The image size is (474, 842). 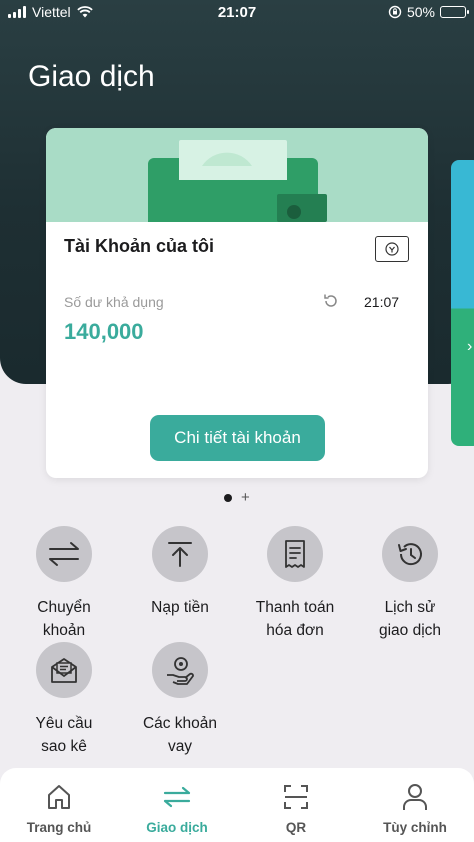 I want to click on card-banner, so click(x=237, y=175).